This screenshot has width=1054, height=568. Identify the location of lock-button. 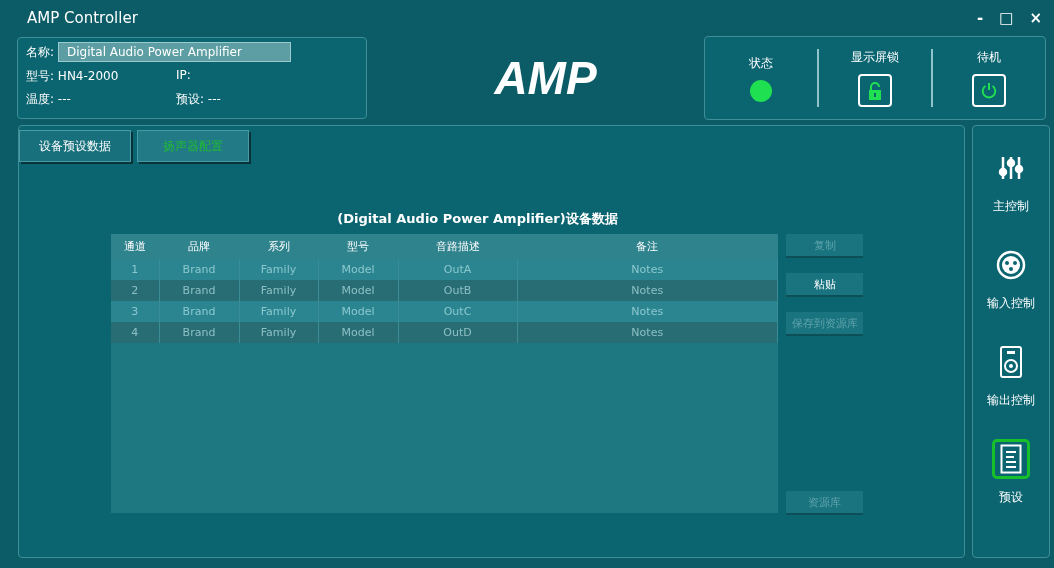
(875, 90).